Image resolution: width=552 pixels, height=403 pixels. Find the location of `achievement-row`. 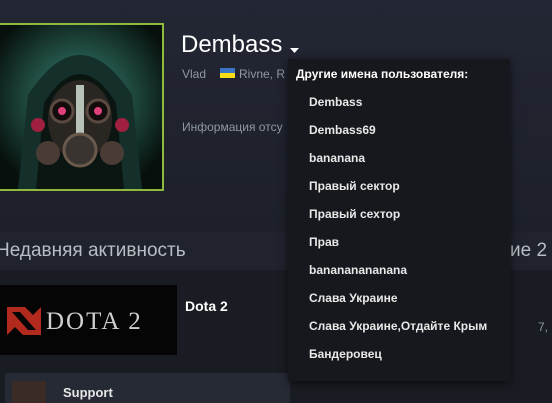

achievement-row is located at coordinates (147, 388).